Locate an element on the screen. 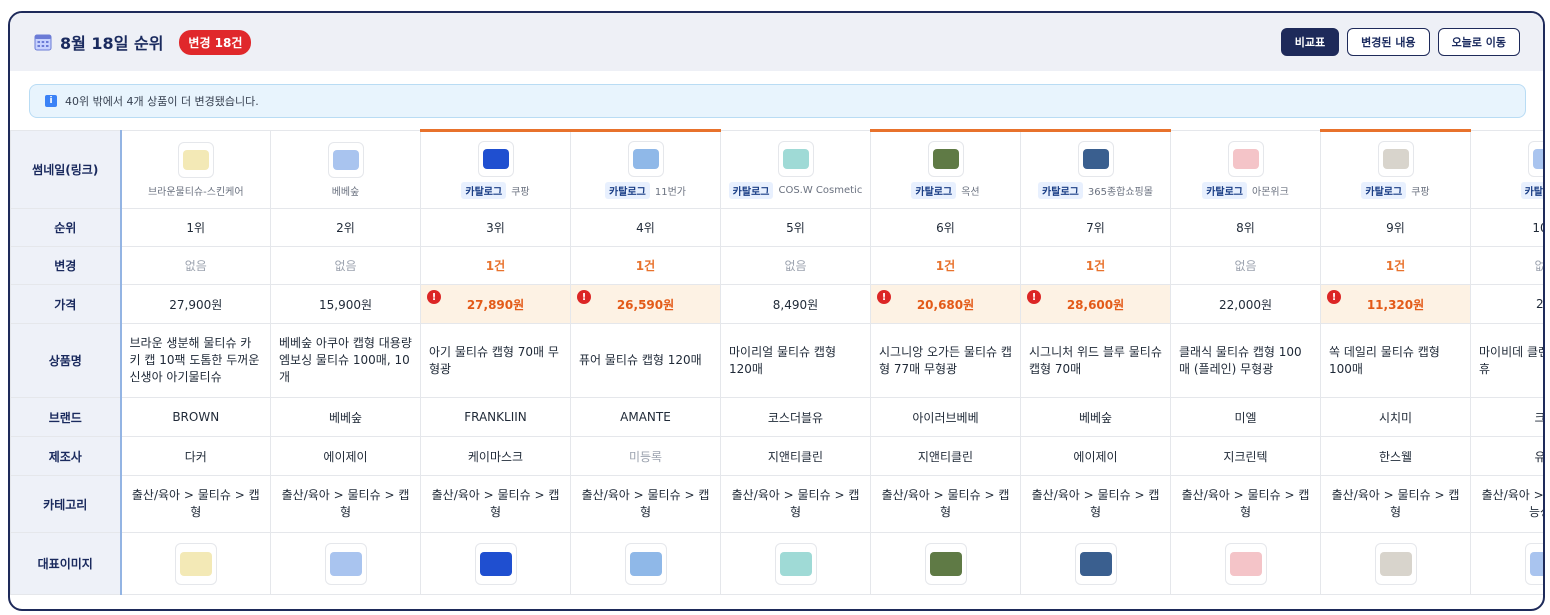 Image resolution: width=1550 pixels, height=615 pixels. price-cell: ! 27,890원 is located at coordinates (495, 304).